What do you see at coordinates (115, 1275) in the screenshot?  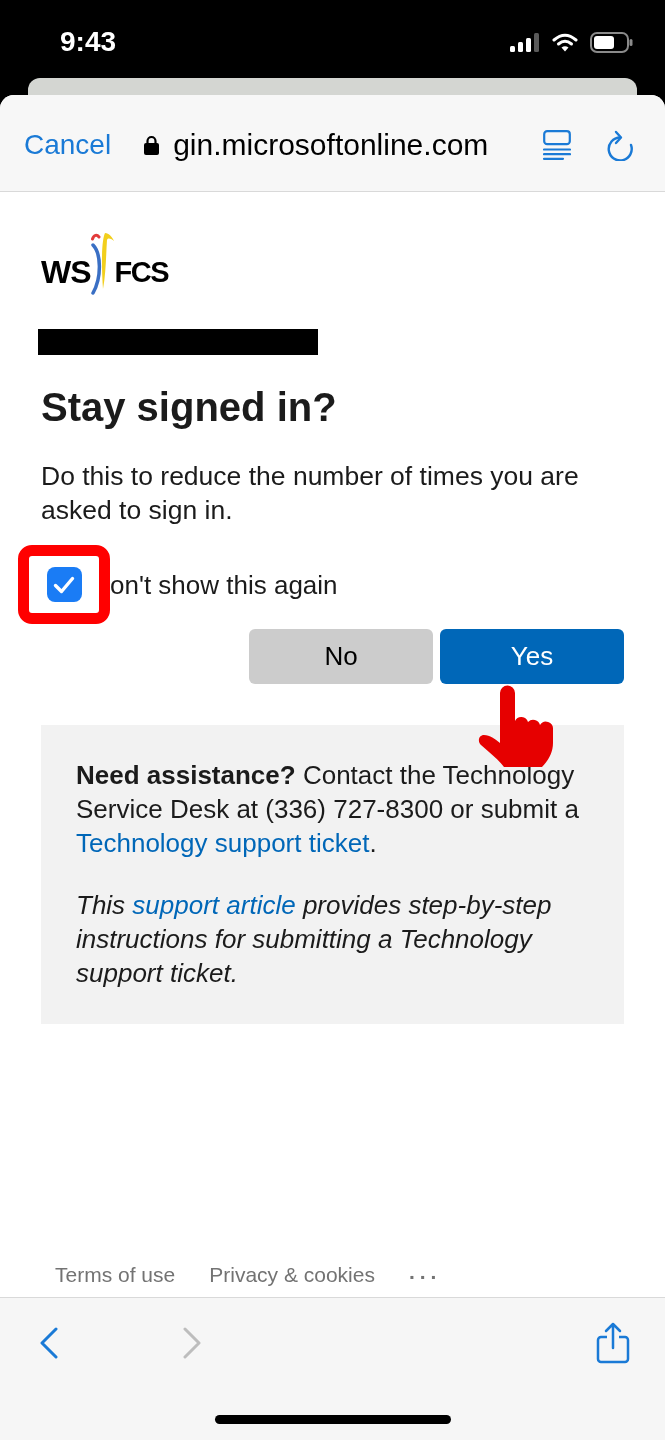 I see `footer-link: Terms of use` at bounding box center [115, 1275].